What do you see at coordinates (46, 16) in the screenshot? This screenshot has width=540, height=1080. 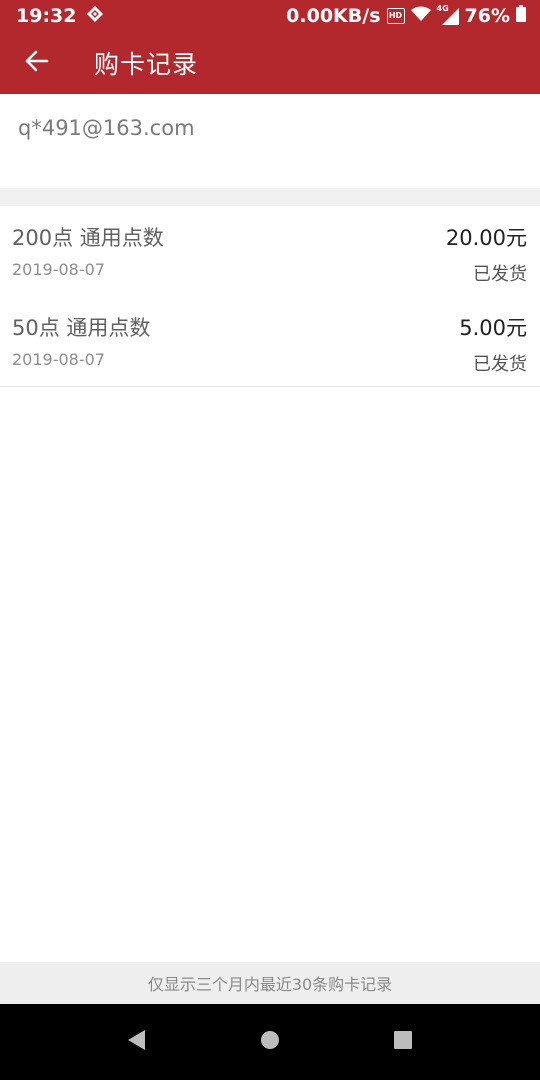 I see `status-time: 19:32` at bounding box center [46, 16].